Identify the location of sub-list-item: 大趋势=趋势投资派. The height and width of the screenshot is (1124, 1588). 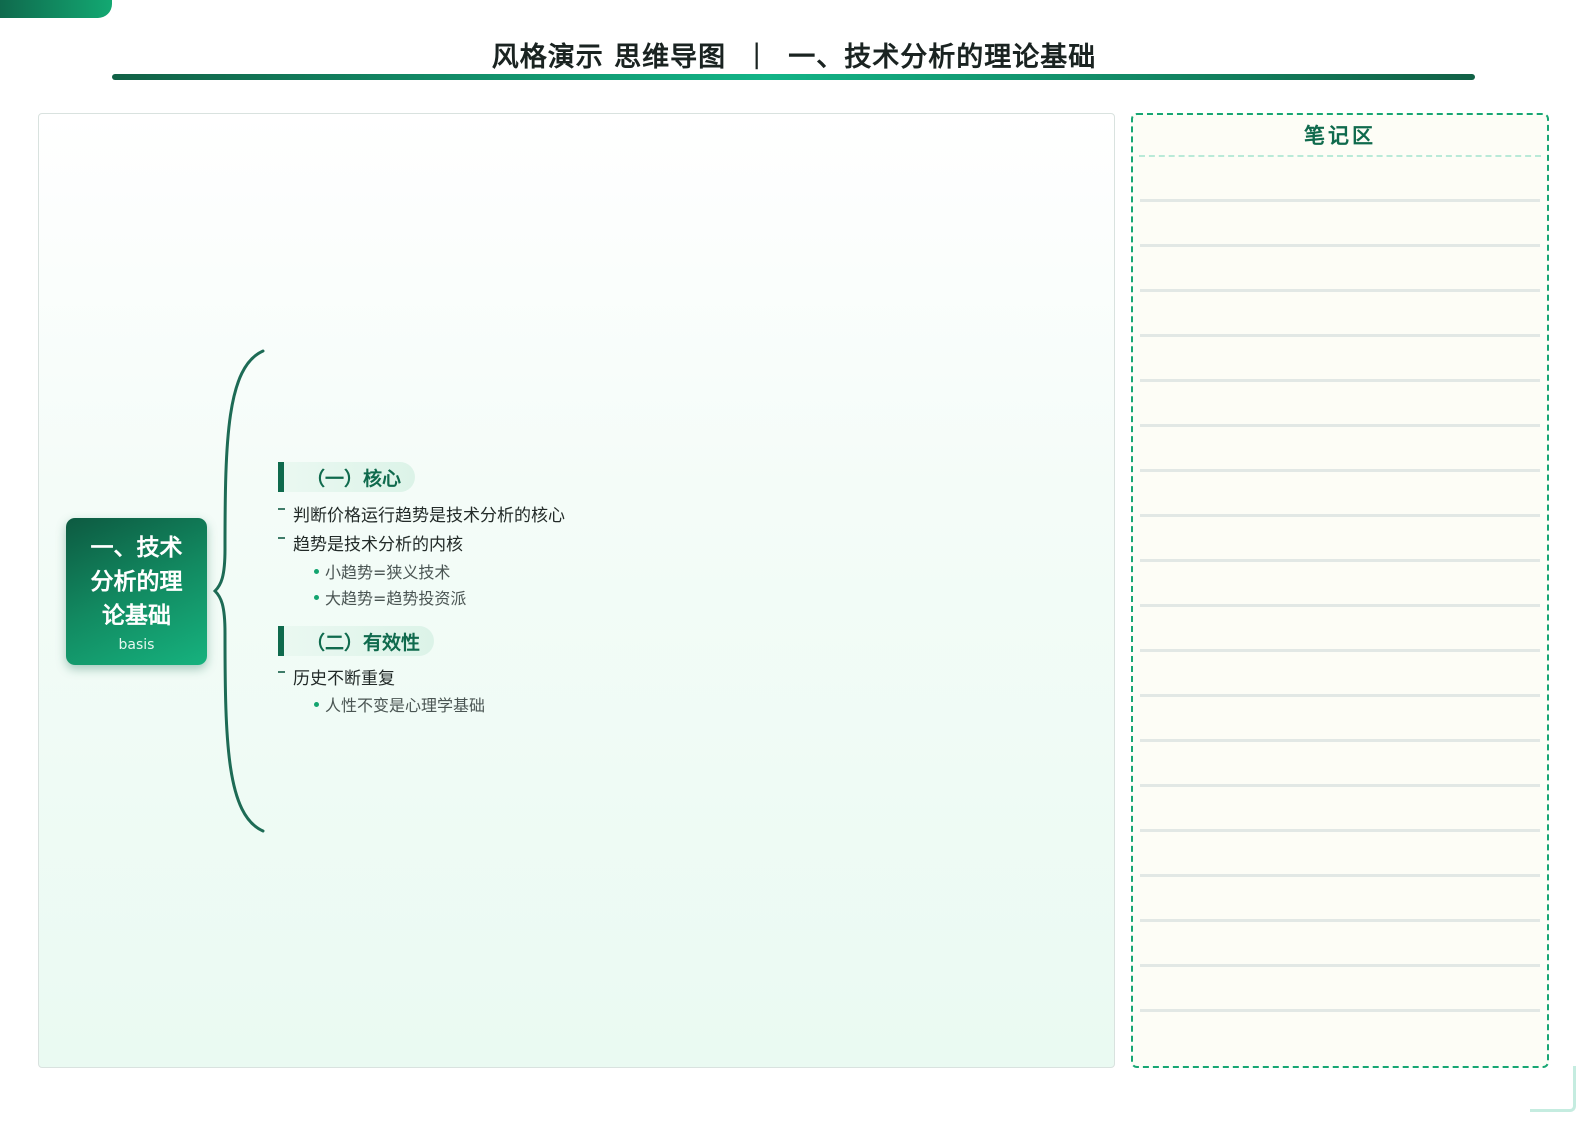
(390, 597).